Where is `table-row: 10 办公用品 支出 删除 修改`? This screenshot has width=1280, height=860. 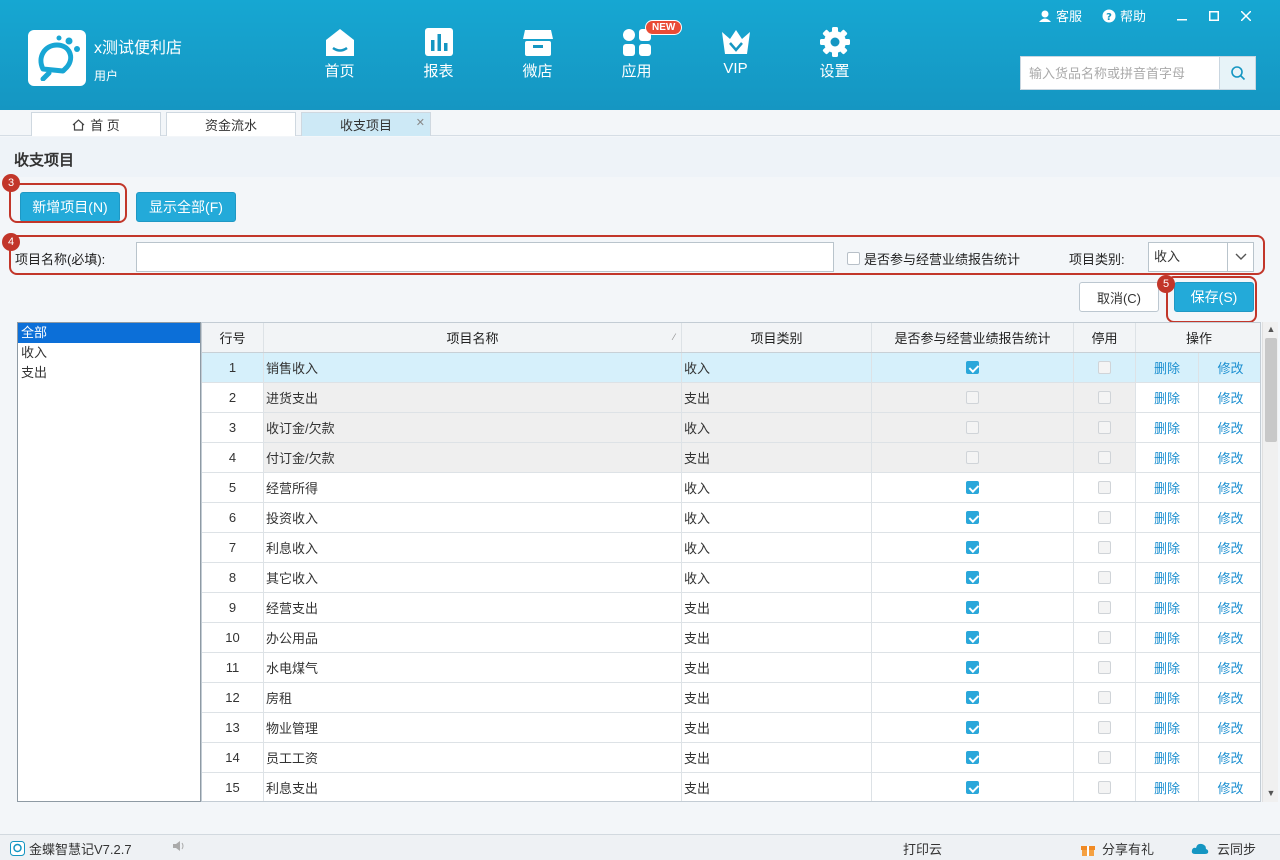
table-row: 10 办公用品 支出 删除 修改 is located at coordinates (731, 638).